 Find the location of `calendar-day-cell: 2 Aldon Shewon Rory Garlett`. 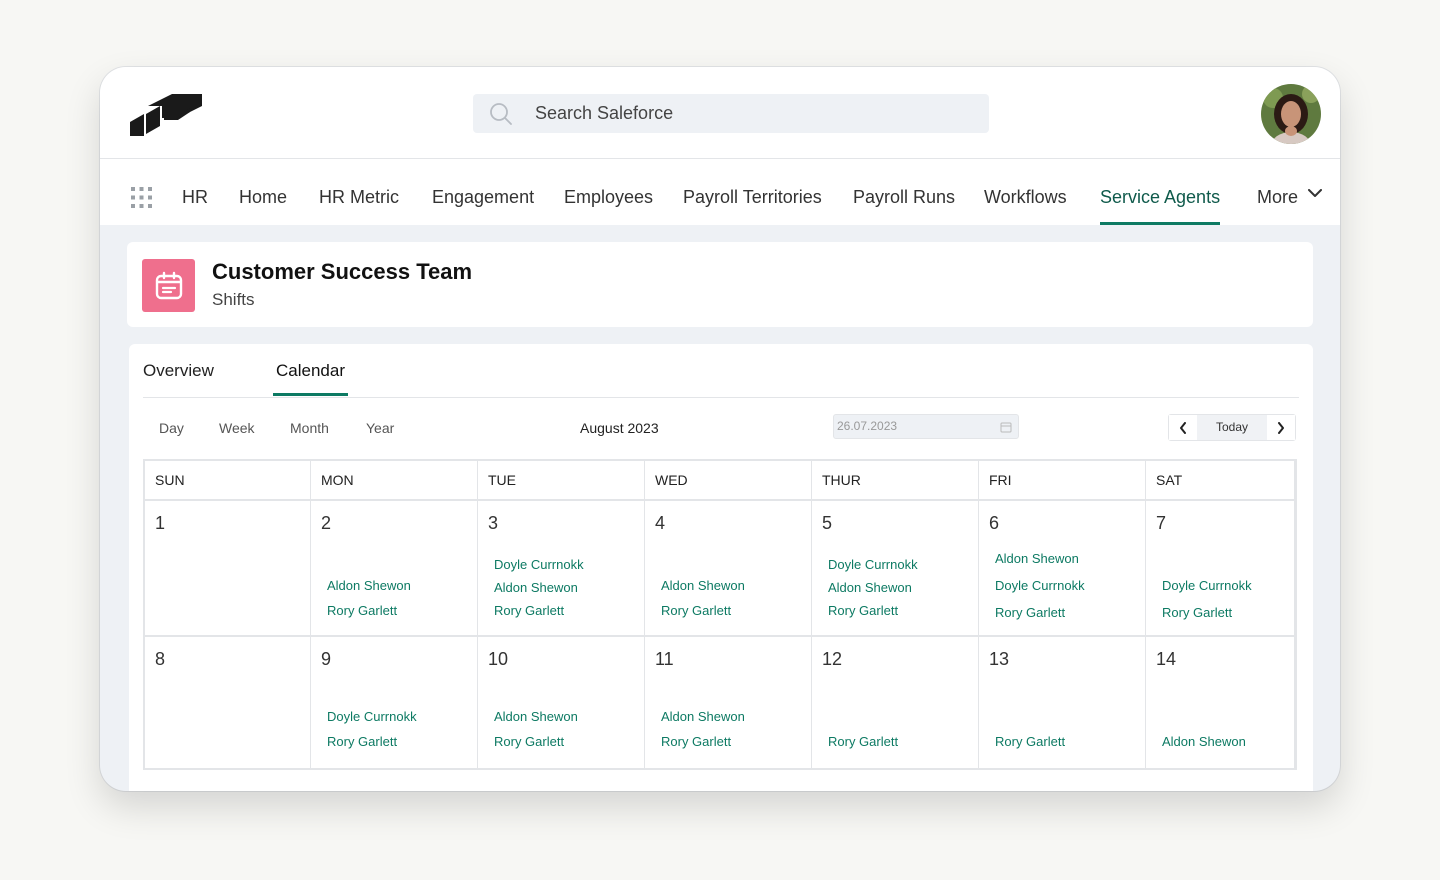

calendar-day-cell: 2 Aldon Shewon Rory Garlett is located at coordinates (394, 569).